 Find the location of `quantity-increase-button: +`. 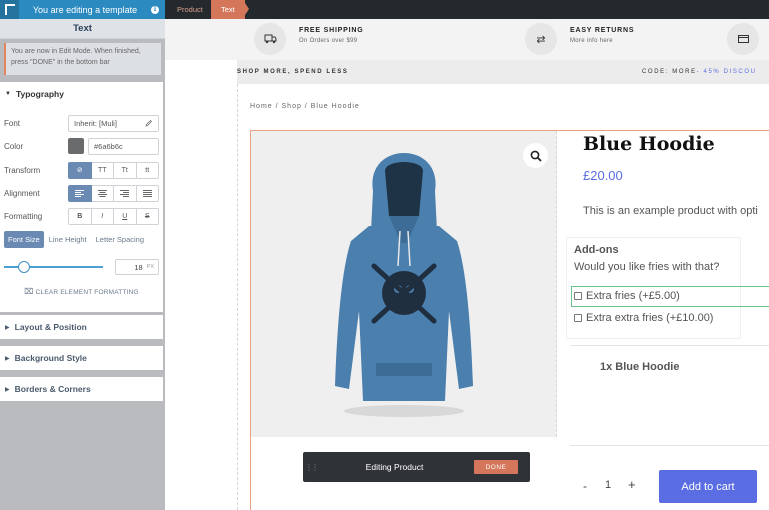

quantity-increase-button: + is located at coordinates (632, 484).